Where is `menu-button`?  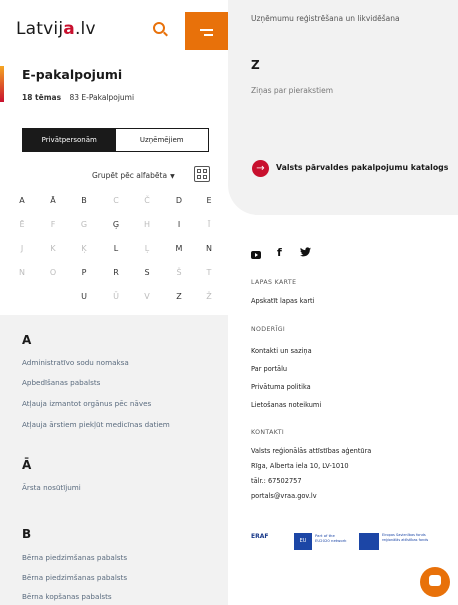 menu-button is located at coordinates (206, 31).